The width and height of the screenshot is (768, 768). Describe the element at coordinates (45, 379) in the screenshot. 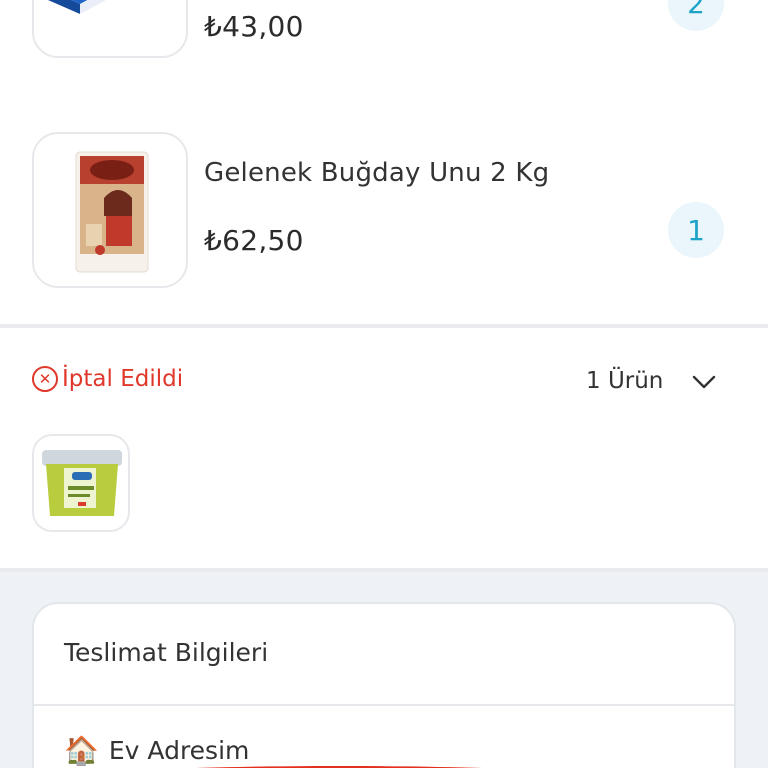

I see `close-circle-icon: ✕` at that location.